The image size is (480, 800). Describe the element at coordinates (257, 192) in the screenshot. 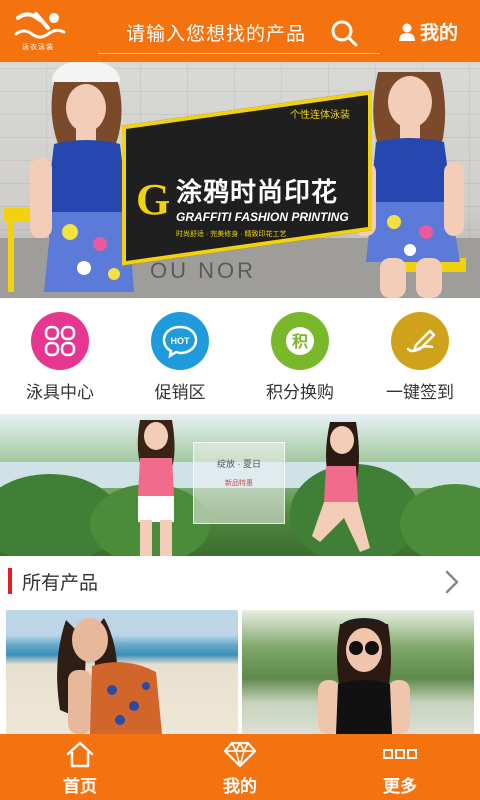

I see `banner-title: 涂鸦时尚印花` at that location.